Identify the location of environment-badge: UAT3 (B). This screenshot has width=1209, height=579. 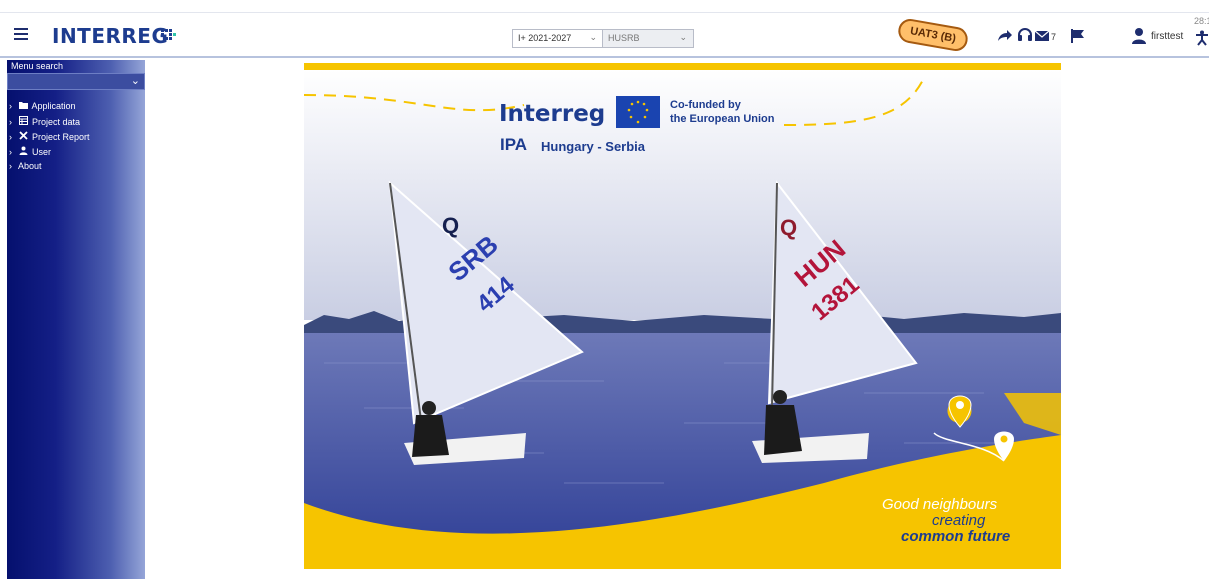
(934, 35).